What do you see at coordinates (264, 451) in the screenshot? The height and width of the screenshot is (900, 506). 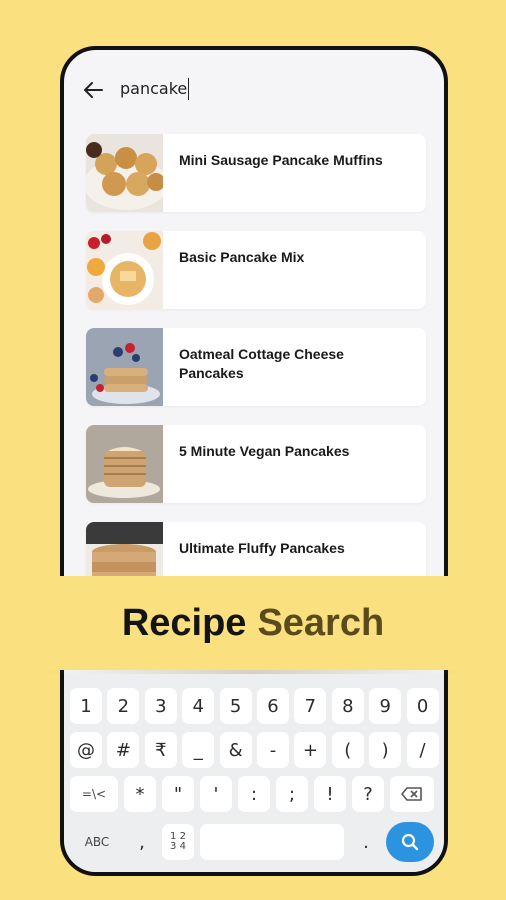 I see `recipe-title: 5 Minute Vegan Pancakes` at bounding box center [264, 451].